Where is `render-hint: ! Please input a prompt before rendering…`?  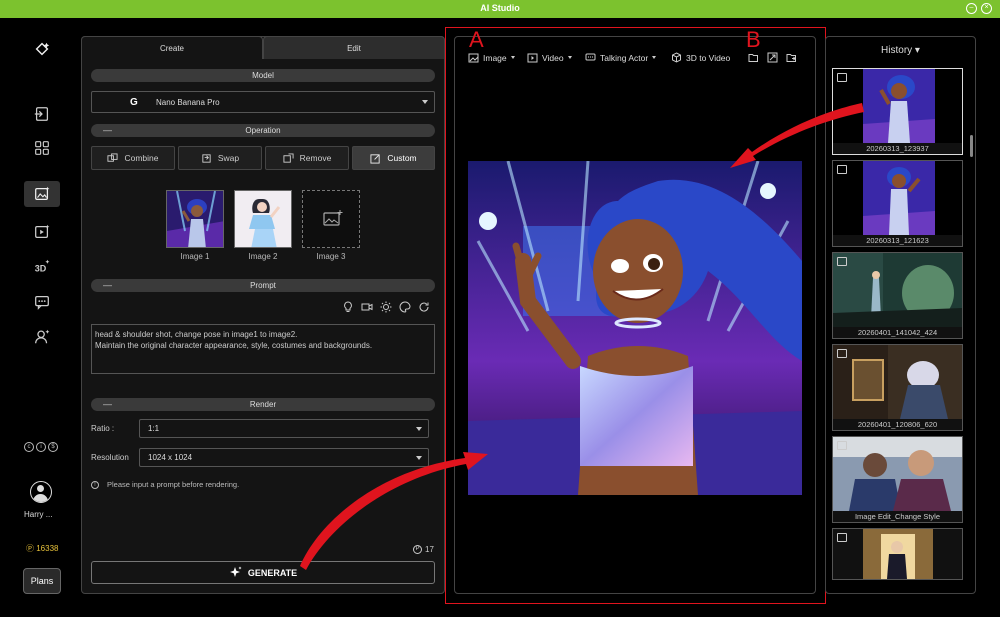 render-hint: ! Please input a prompt before rendering… is located at coordinates (165, 484).